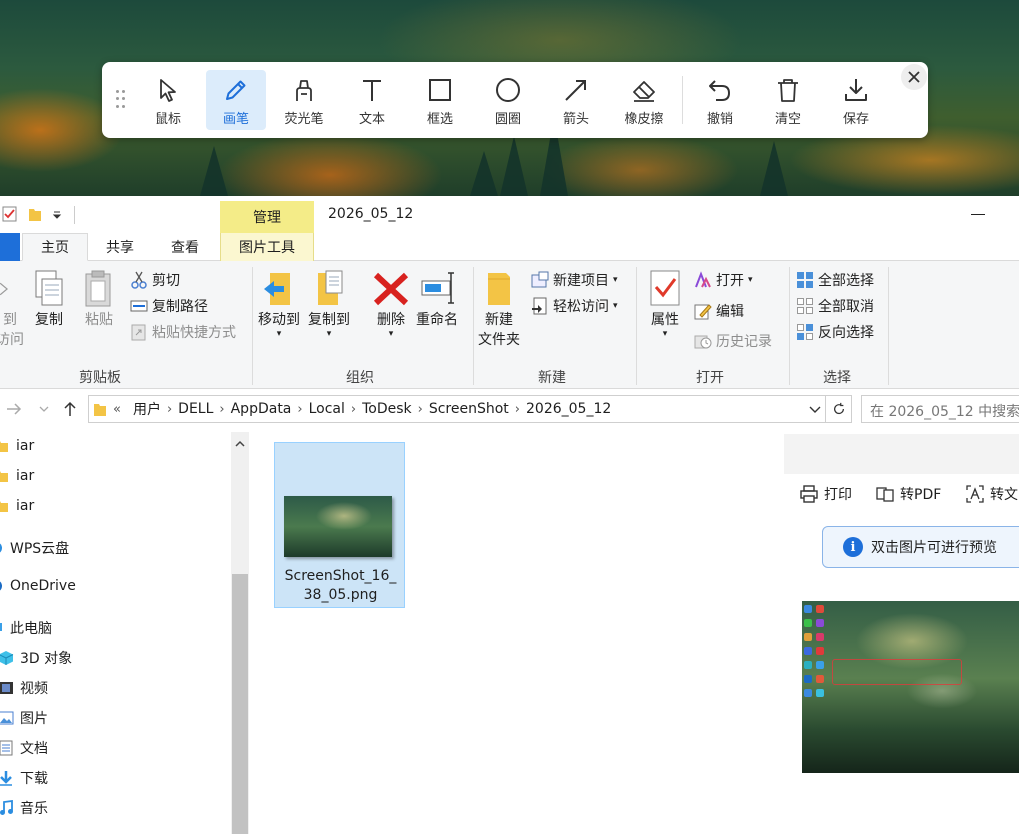 The height and width of the screenshot is (834, 1019). I want to click on nav-item-music: 音乐, so click(24, 808).